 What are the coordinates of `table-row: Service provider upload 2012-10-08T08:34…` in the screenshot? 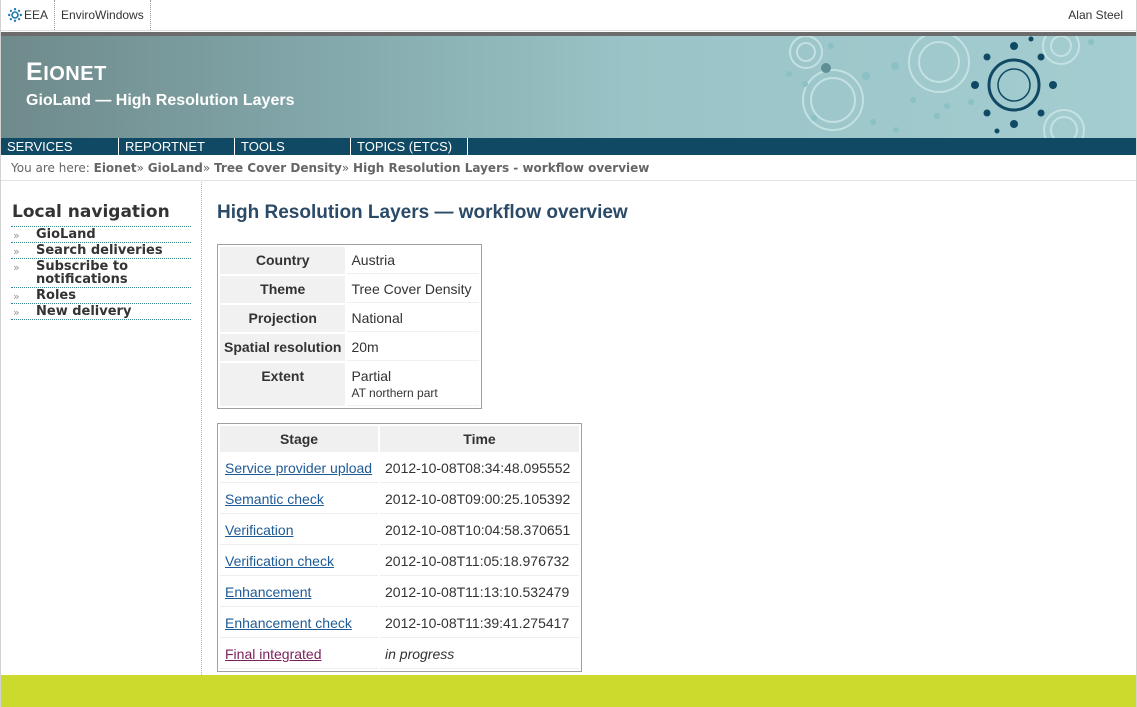 It's located at (399, 468).